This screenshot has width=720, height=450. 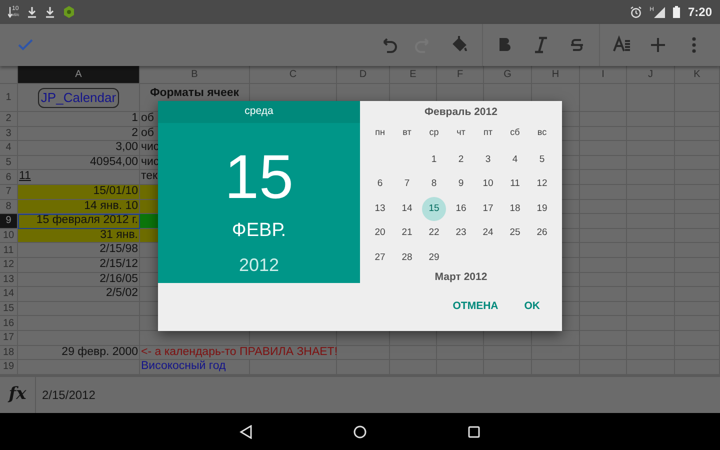 I want to click on column-header: E, so click(x=413, y=75).